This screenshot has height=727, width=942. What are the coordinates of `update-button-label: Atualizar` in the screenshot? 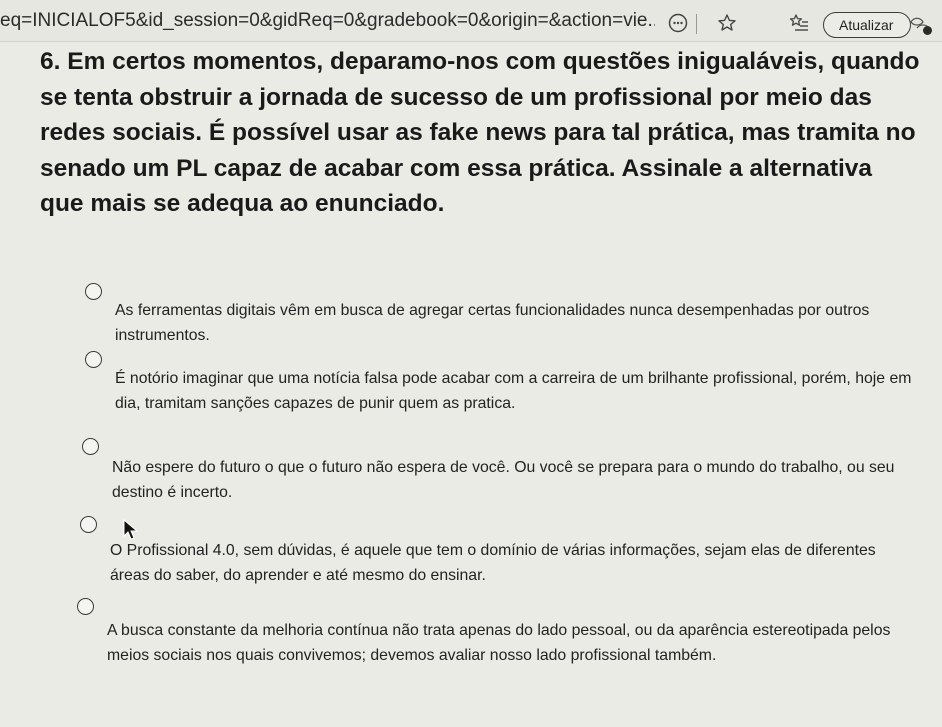 It's located at (866, 25).